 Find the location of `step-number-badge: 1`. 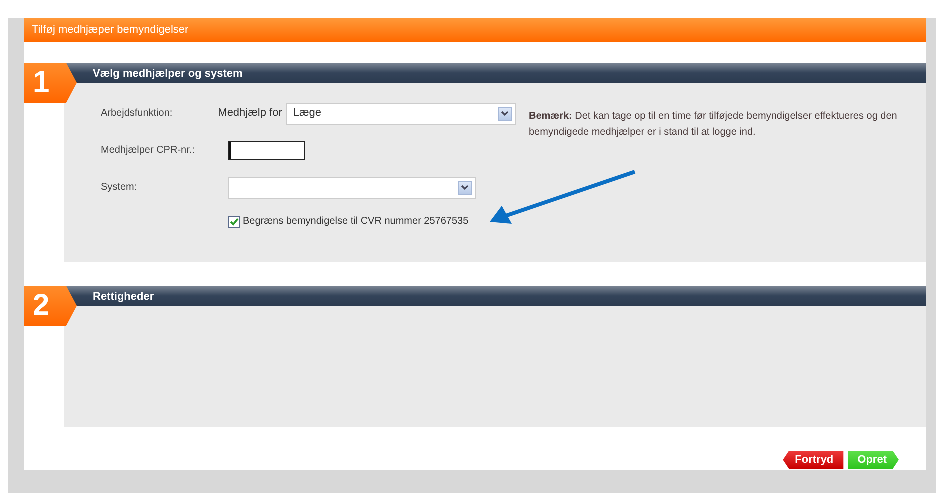

step-number-badge: 1 is located at coordinates (50, 83).